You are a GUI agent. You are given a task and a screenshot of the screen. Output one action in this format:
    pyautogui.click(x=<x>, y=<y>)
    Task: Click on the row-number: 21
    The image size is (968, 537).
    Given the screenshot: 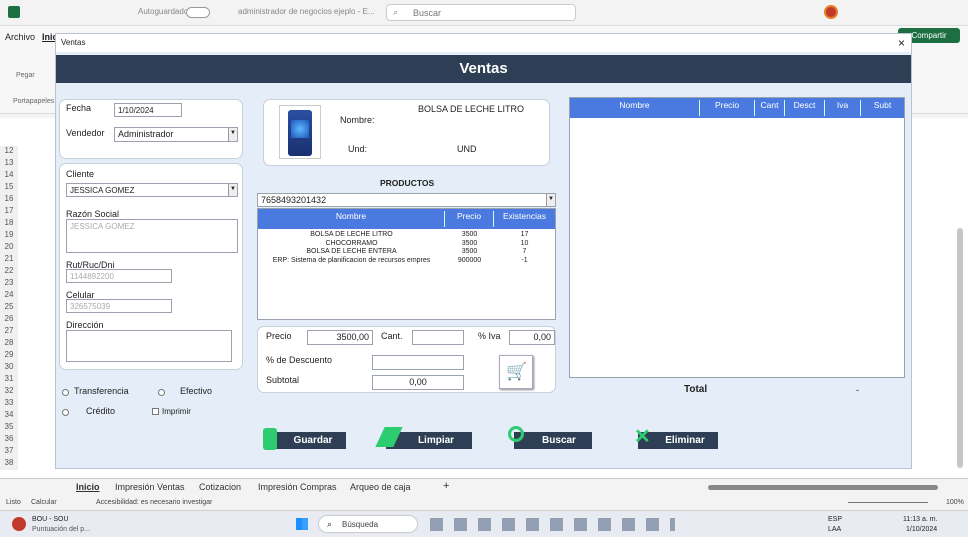 What is the action you would take?
    pyautogui.click(x=9, y=260)
    